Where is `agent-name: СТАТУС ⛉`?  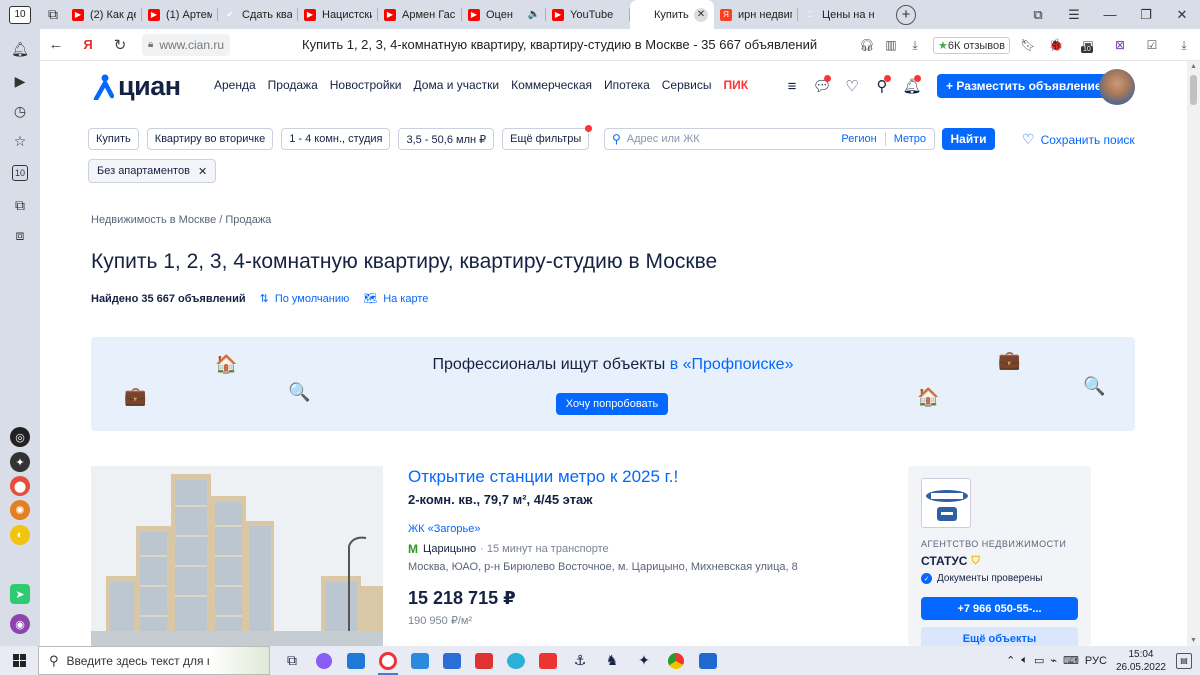 agent-name: СТАТУС ⛉ is located at coordinates (950, 561).